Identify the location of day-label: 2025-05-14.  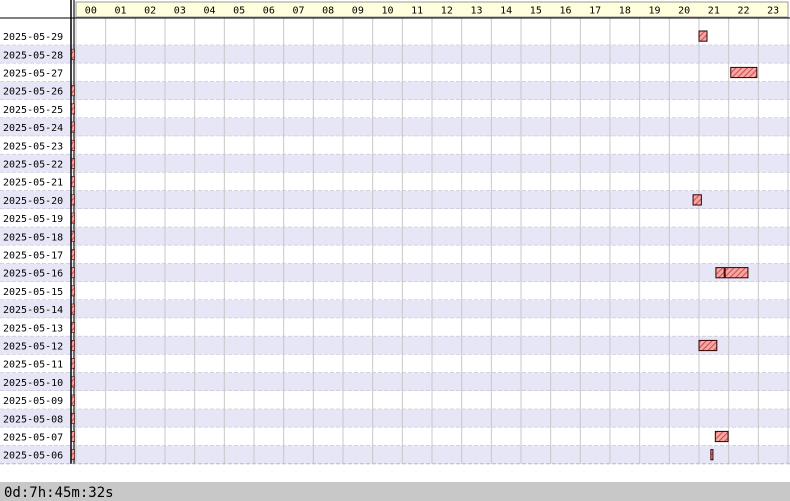
(33, 310).